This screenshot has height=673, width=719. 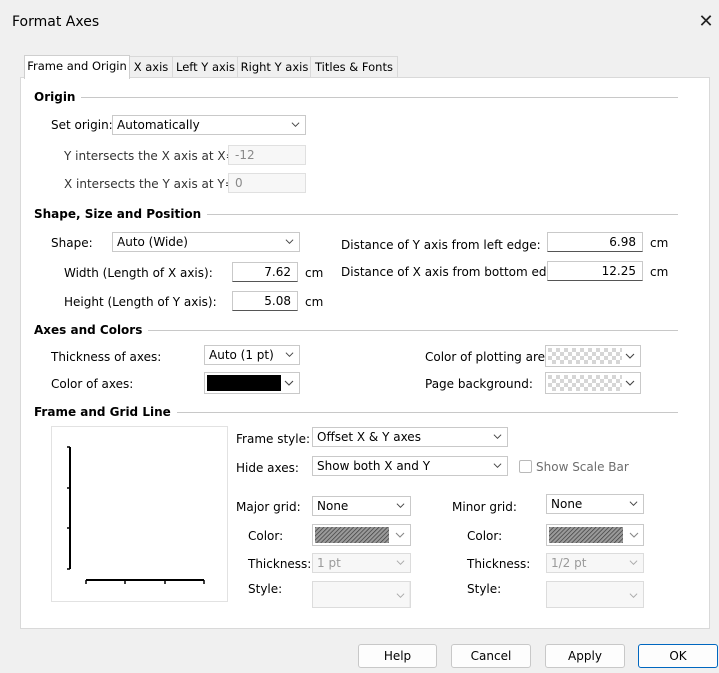 I want to click on tab-titles-fonts: Titles & Fonts, so click(x=354, y=67).